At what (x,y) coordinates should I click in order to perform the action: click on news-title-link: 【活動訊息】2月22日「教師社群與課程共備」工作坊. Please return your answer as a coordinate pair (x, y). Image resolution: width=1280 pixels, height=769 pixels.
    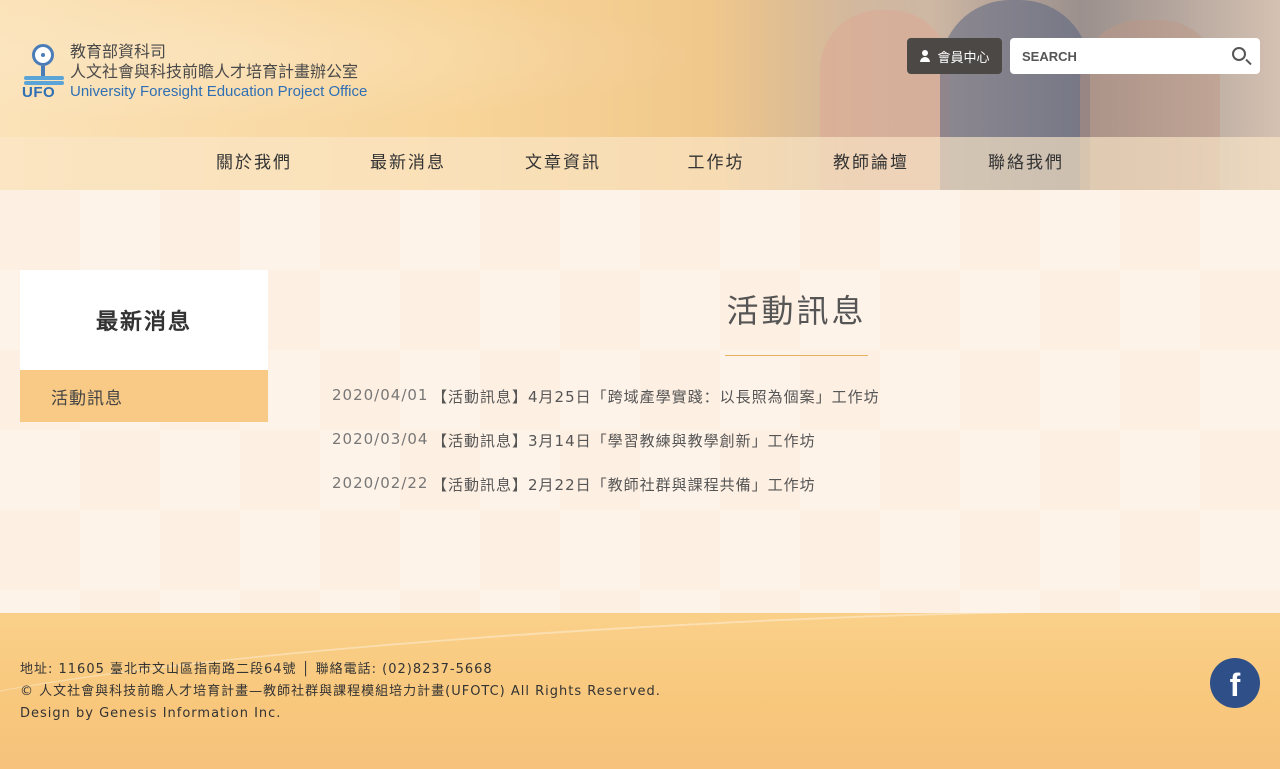
    Looking at the image, I should click on (624, 484).